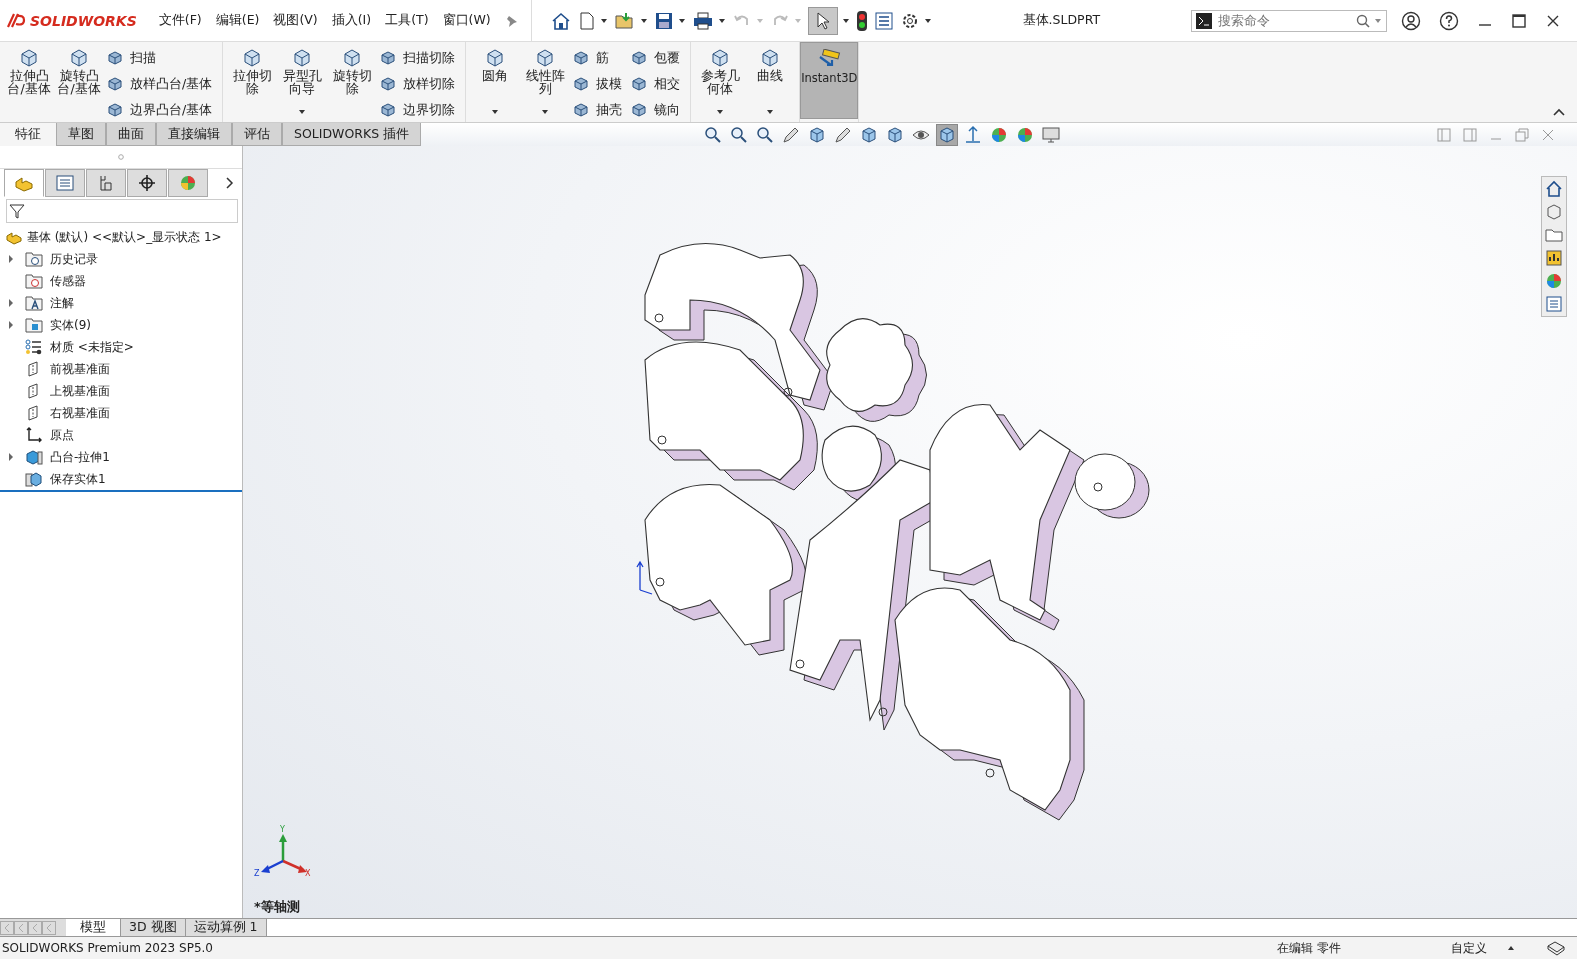 Image resolution: width=1577 pixels, height=959 pixels. I want to click on ribbon-button: 线性阵列, so click(545, 81).